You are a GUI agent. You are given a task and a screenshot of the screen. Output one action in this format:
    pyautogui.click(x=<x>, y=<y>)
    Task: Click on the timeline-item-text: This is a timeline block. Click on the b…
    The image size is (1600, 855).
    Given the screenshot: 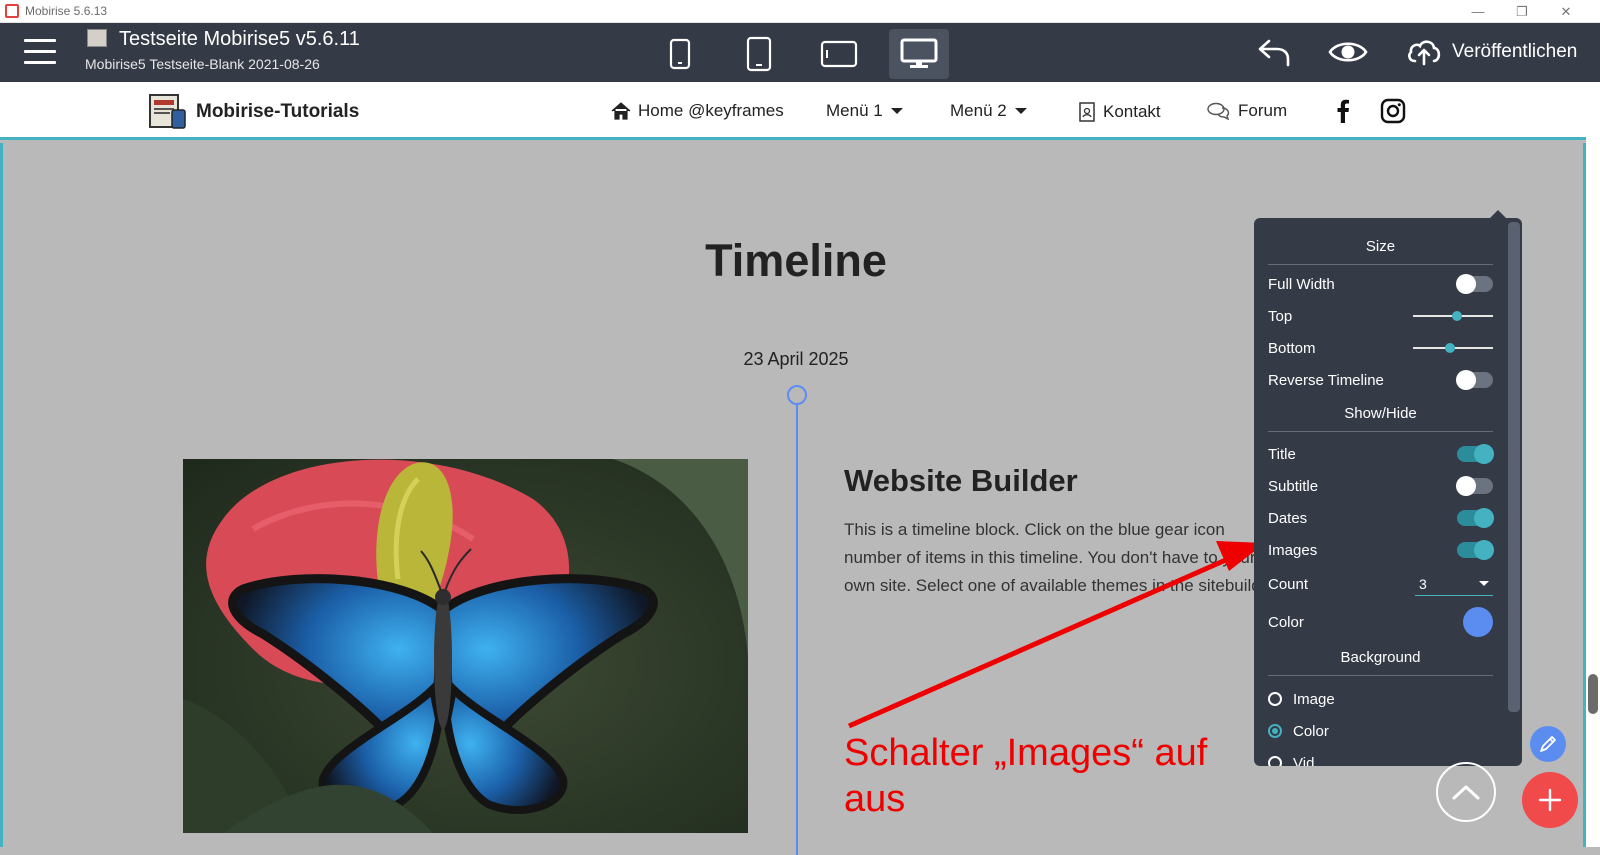 What is the action you would take?
    pyautogui.click(x=1064, y=558)
    